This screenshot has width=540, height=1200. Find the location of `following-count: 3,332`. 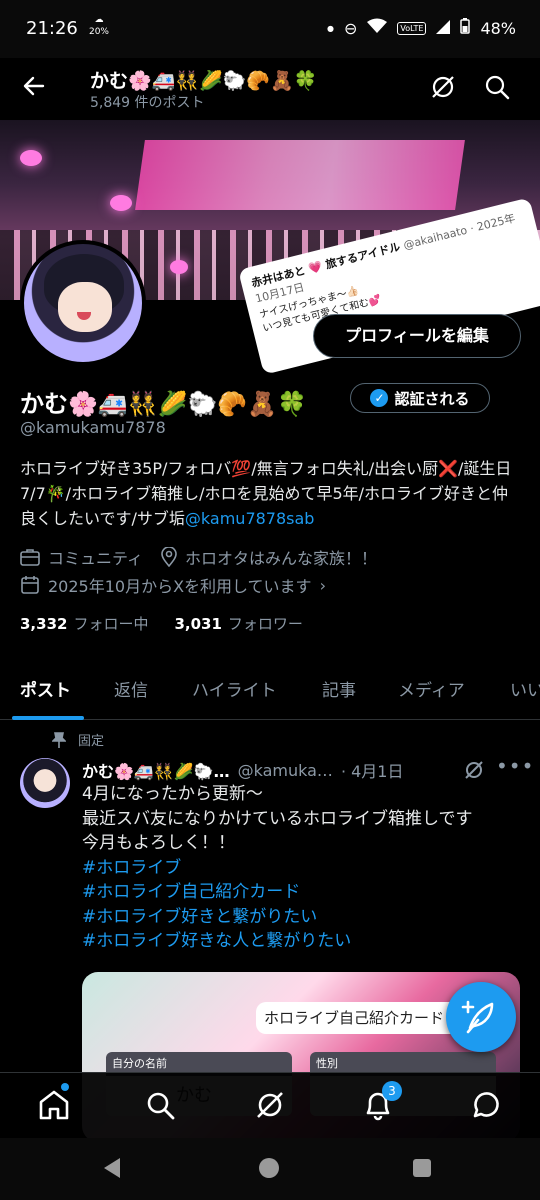

following-count: 3,332 is located at coordinates (44, 624).